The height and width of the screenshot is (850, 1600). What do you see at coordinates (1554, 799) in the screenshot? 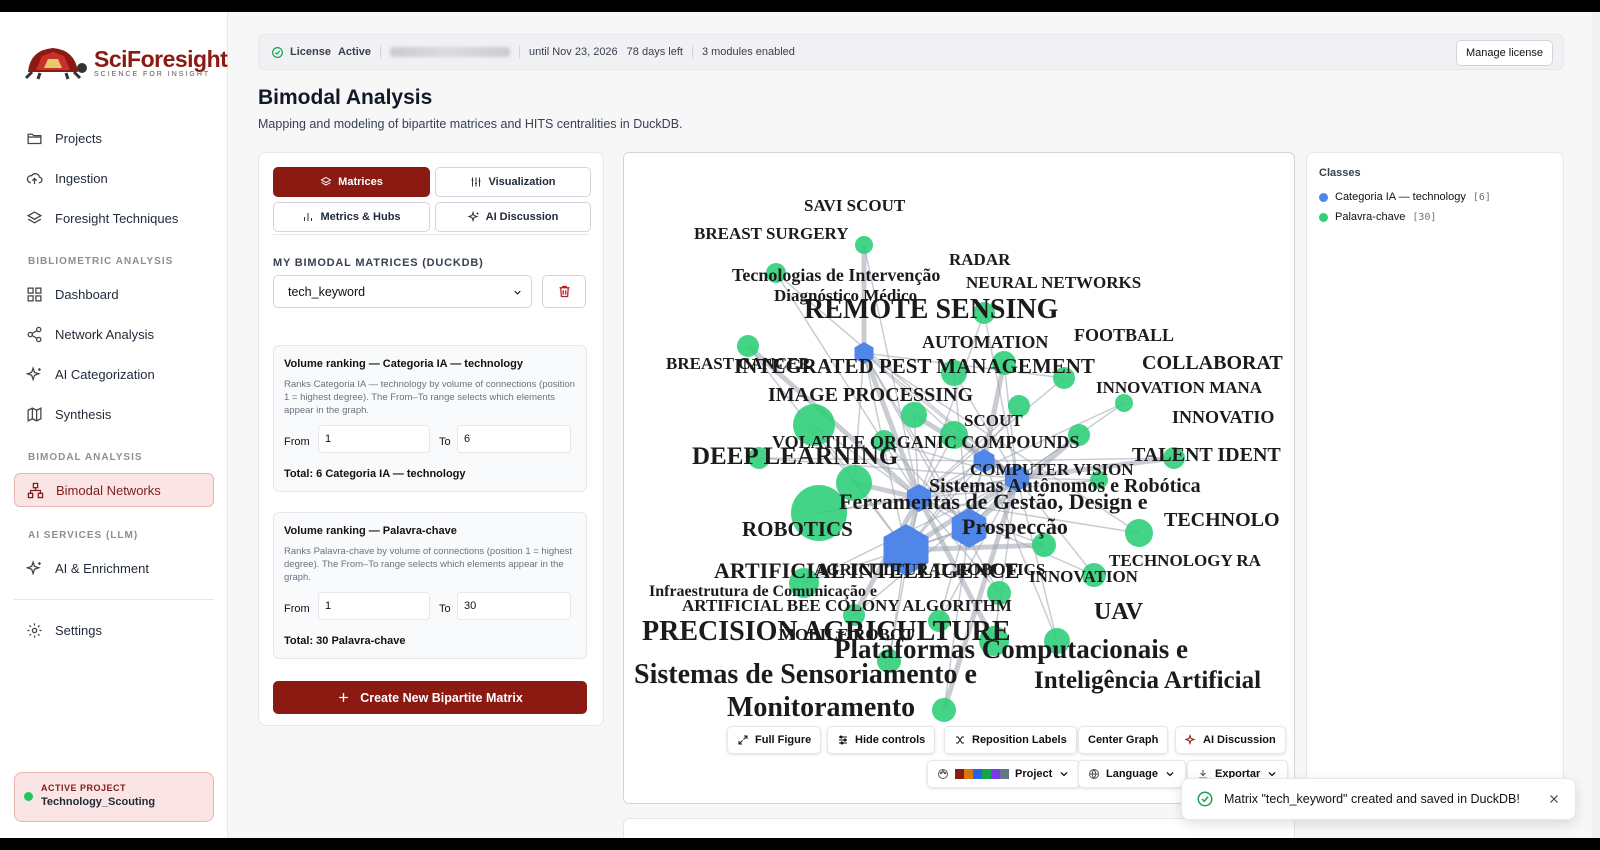
I see `close-icon` at bounding box center [1554, 799].